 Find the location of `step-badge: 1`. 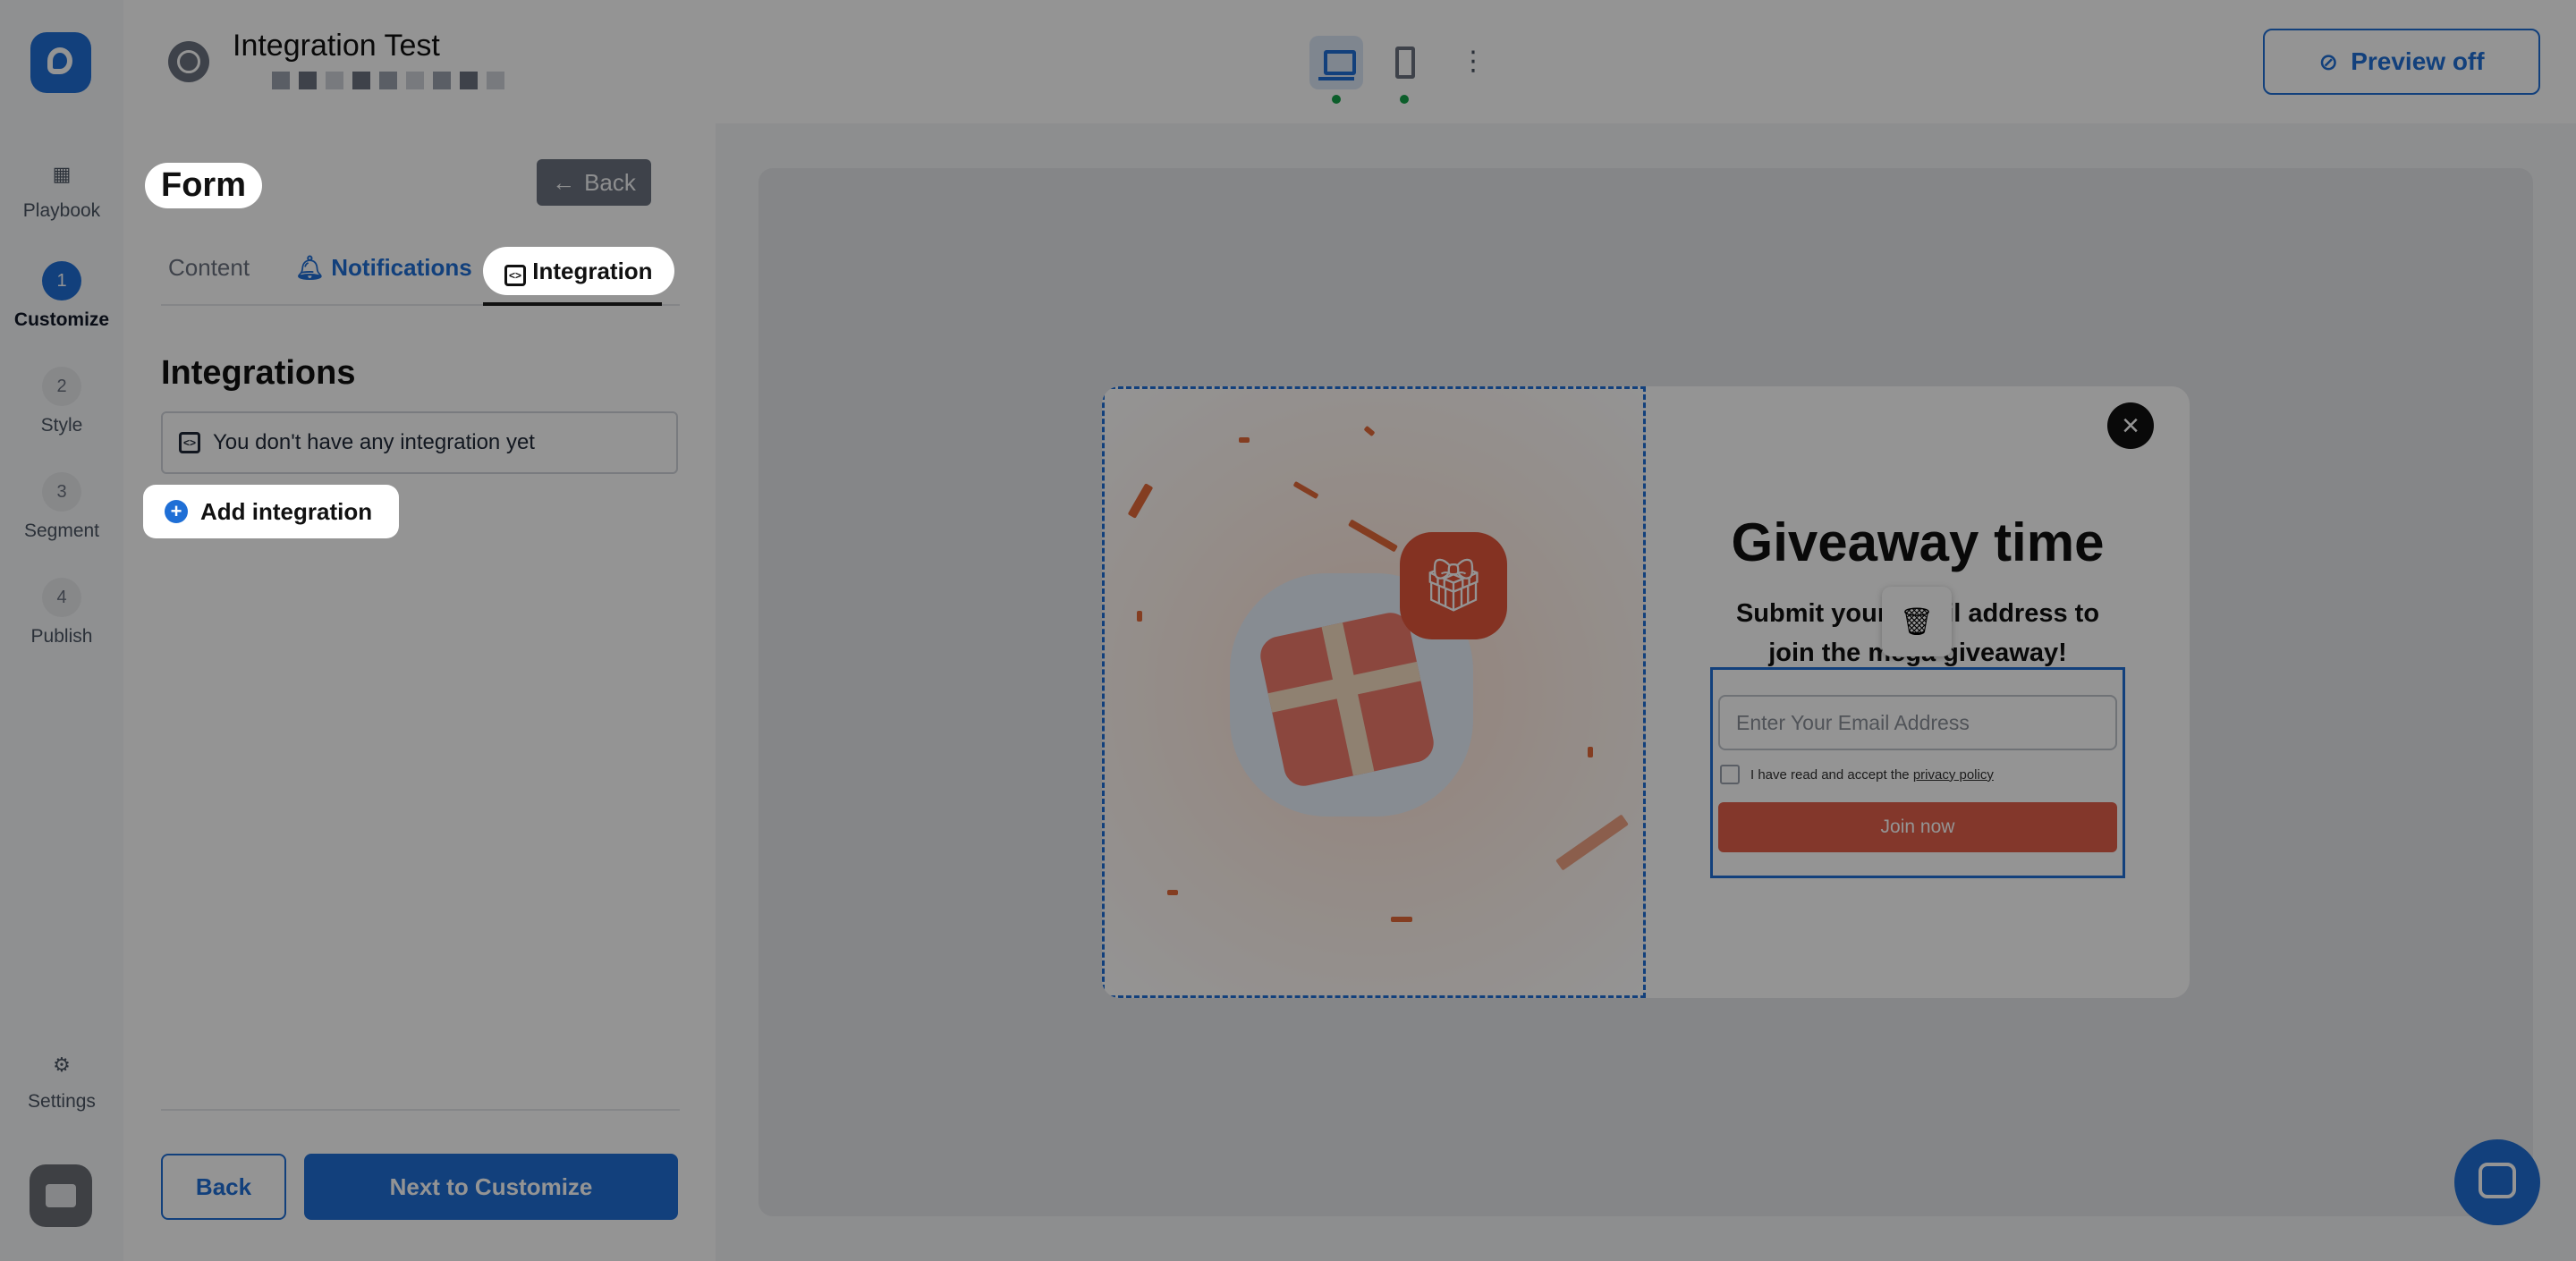

step-badge: 1 is located at coordinates (61, 280).